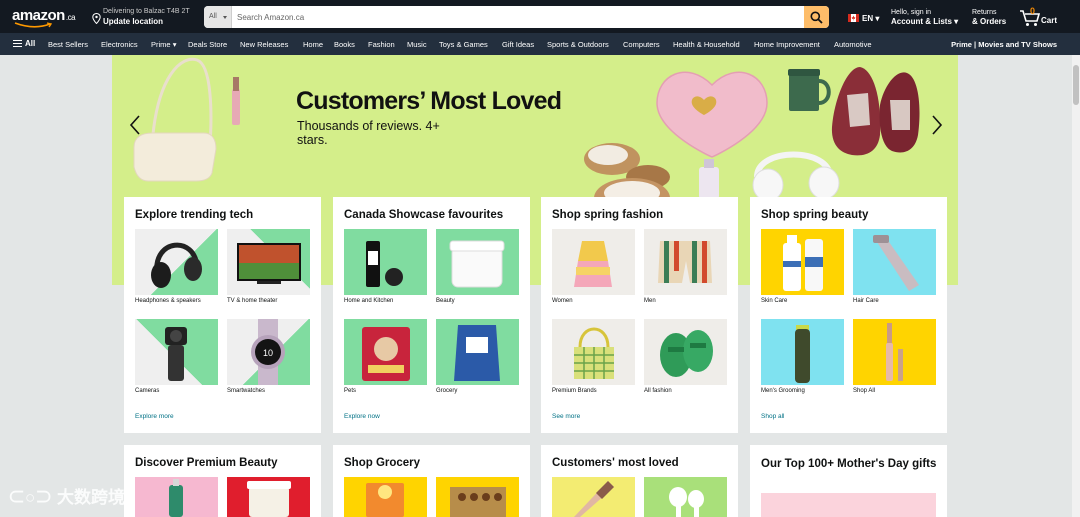  Describe the element at coordinates (937, 125) in the screenshot. I see `chevron-right-icon` at that location.